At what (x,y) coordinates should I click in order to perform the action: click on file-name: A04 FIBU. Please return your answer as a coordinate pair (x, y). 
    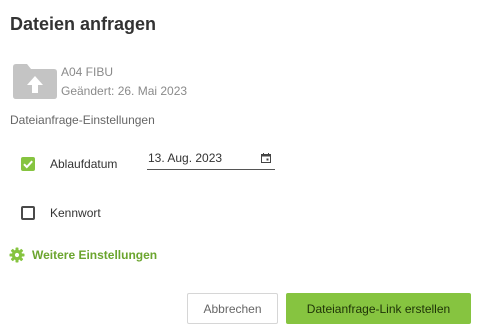
    Looking at the image, I should click on (87, 72).